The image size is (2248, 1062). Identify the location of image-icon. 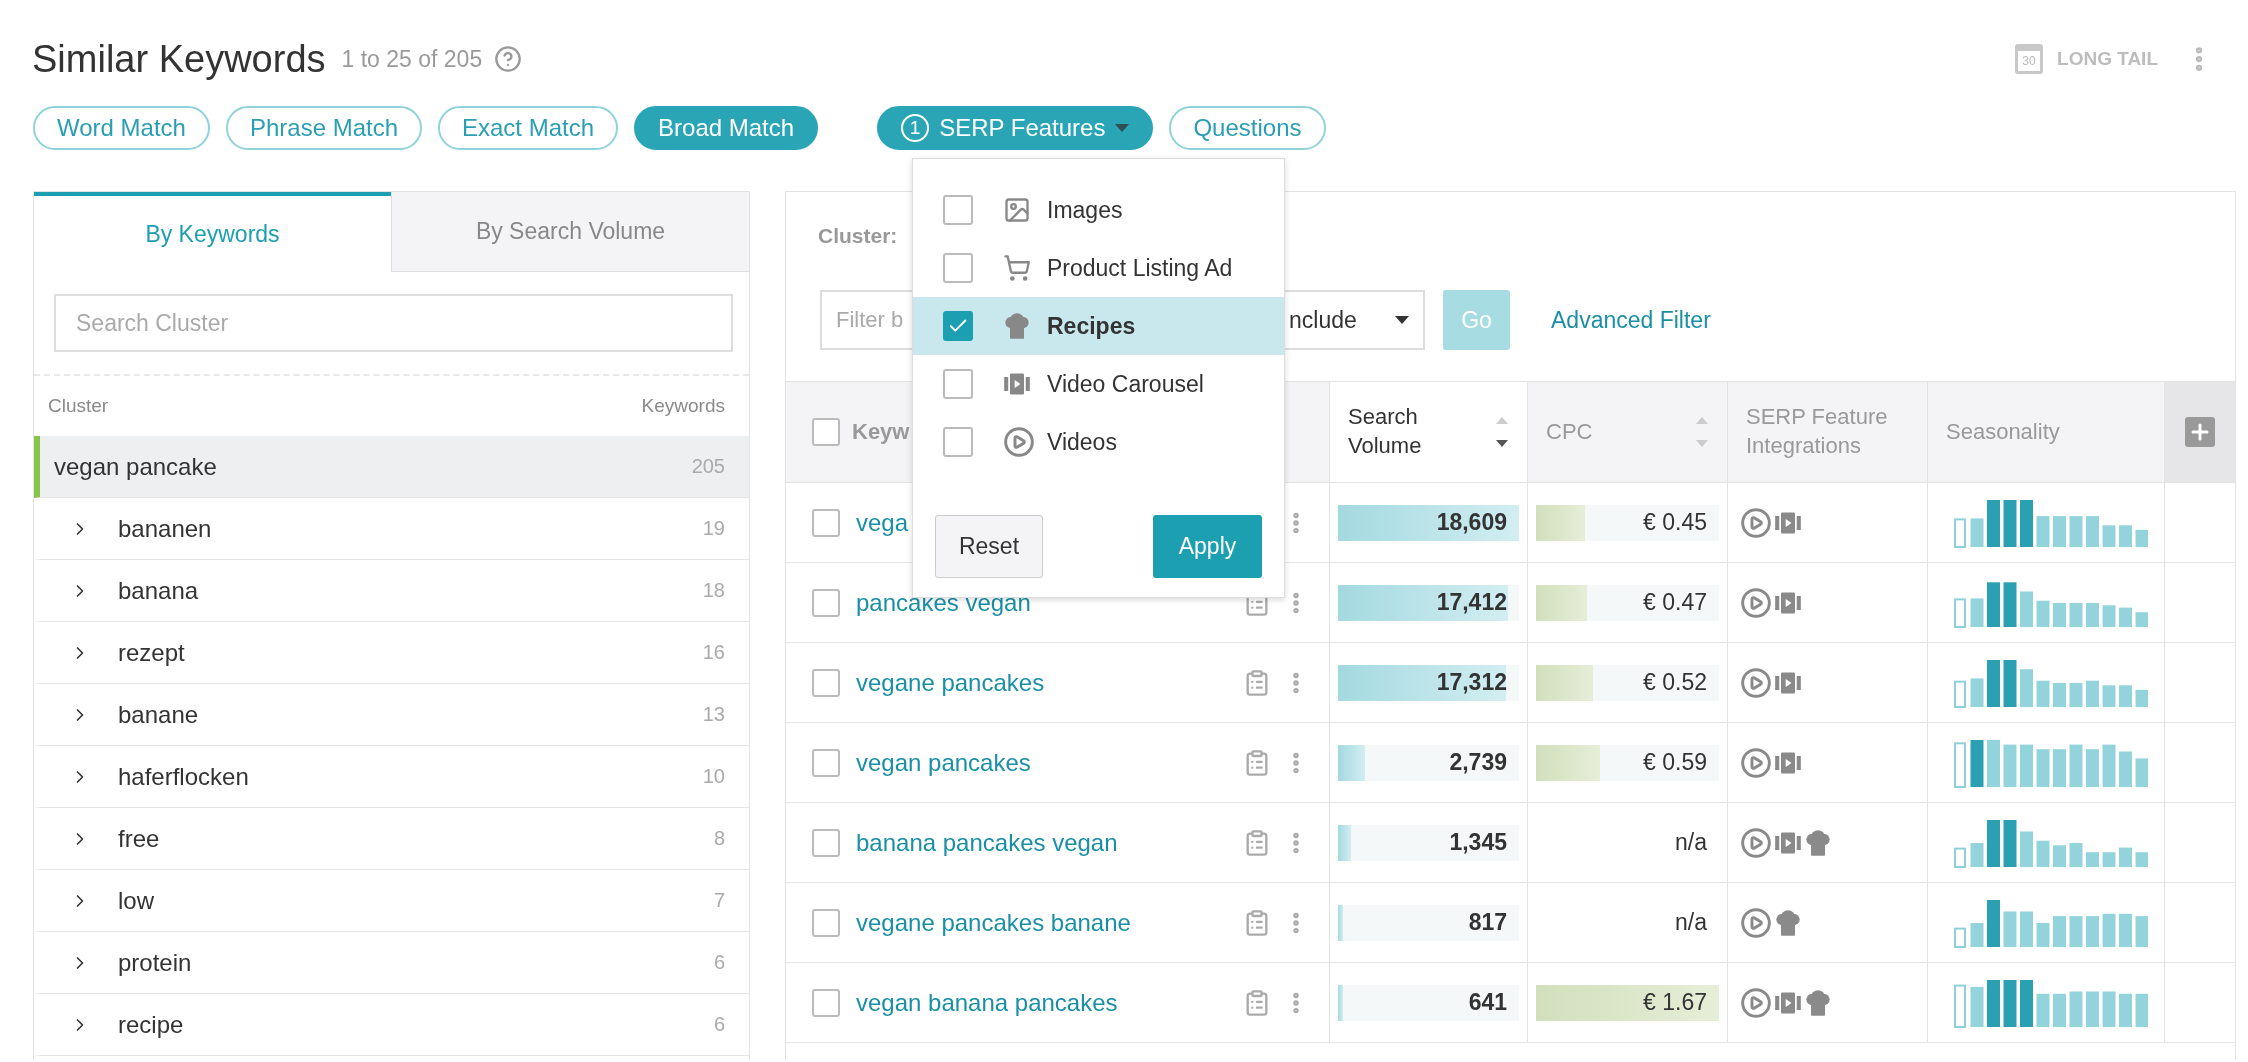
(1017, 210).